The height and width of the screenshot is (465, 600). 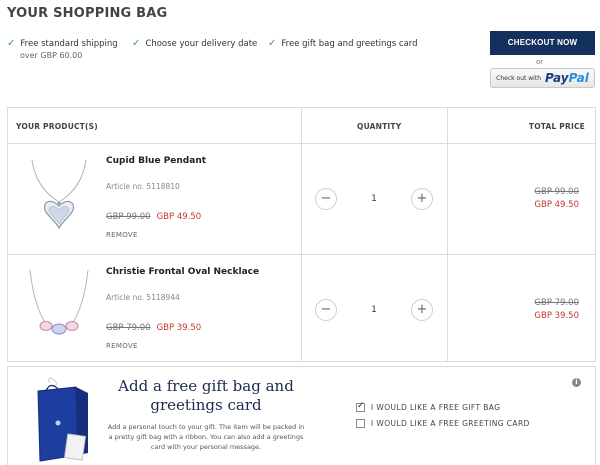 What do you see at coordinates (443, 423) in the screenshot?
I see `greeting-card-checkbox: I WOULD LIKE A FREE GREETING CARD` at bounding box center [443, 423].